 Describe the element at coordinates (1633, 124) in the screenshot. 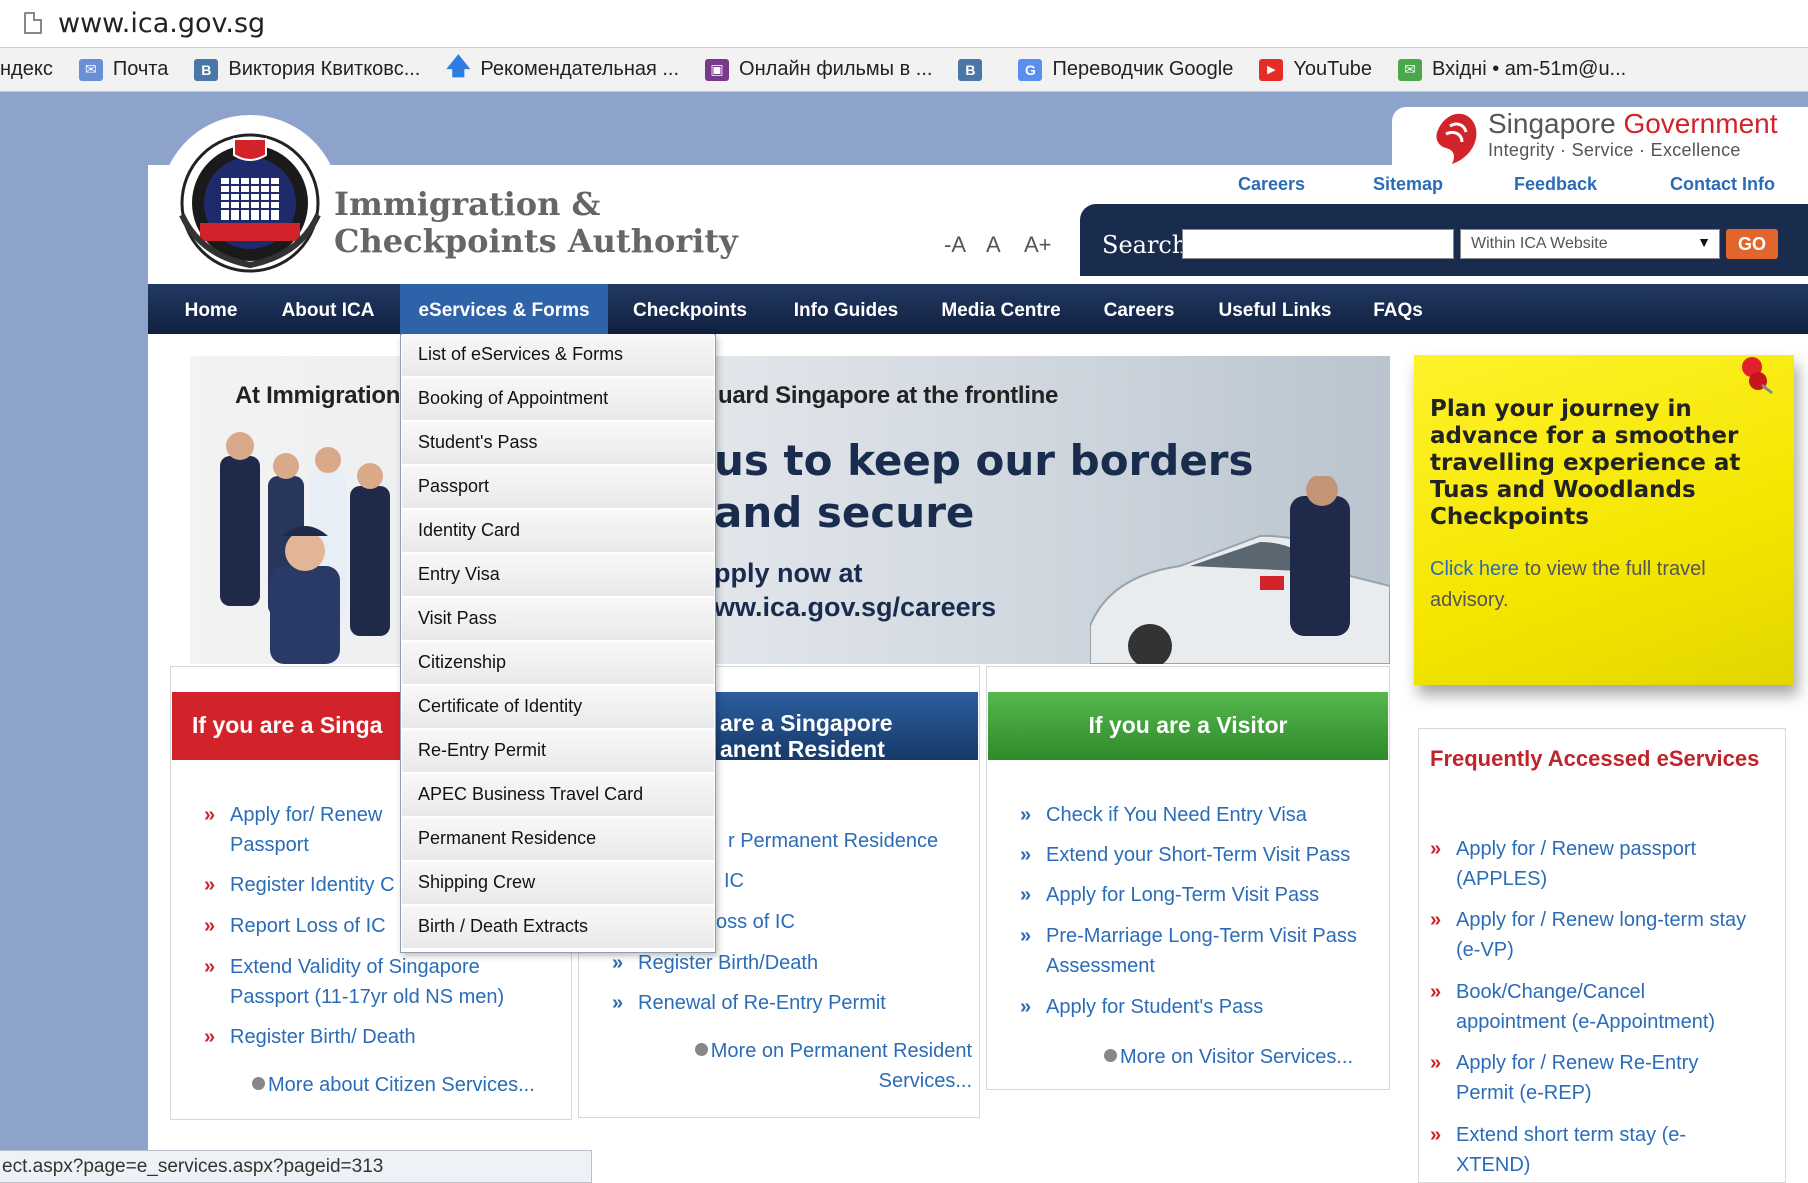

I see `gov-title: Singapore Government` at that location.